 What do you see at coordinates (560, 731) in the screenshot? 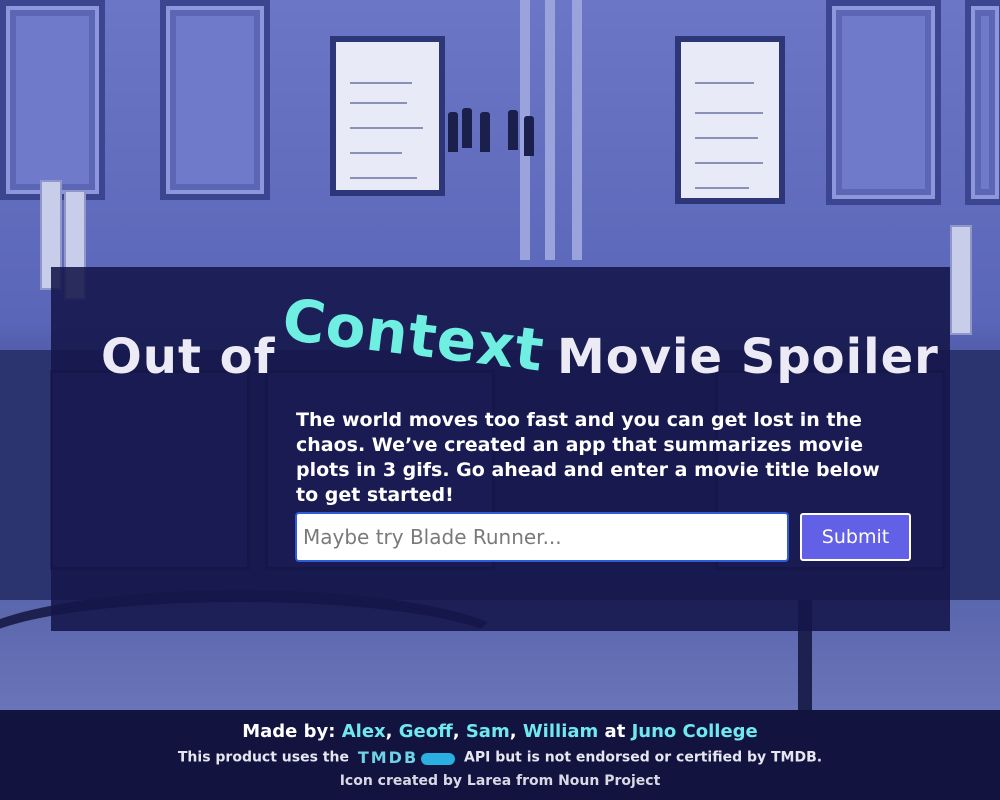
I see `author-link-william: William` at bounding box center [560, 731].